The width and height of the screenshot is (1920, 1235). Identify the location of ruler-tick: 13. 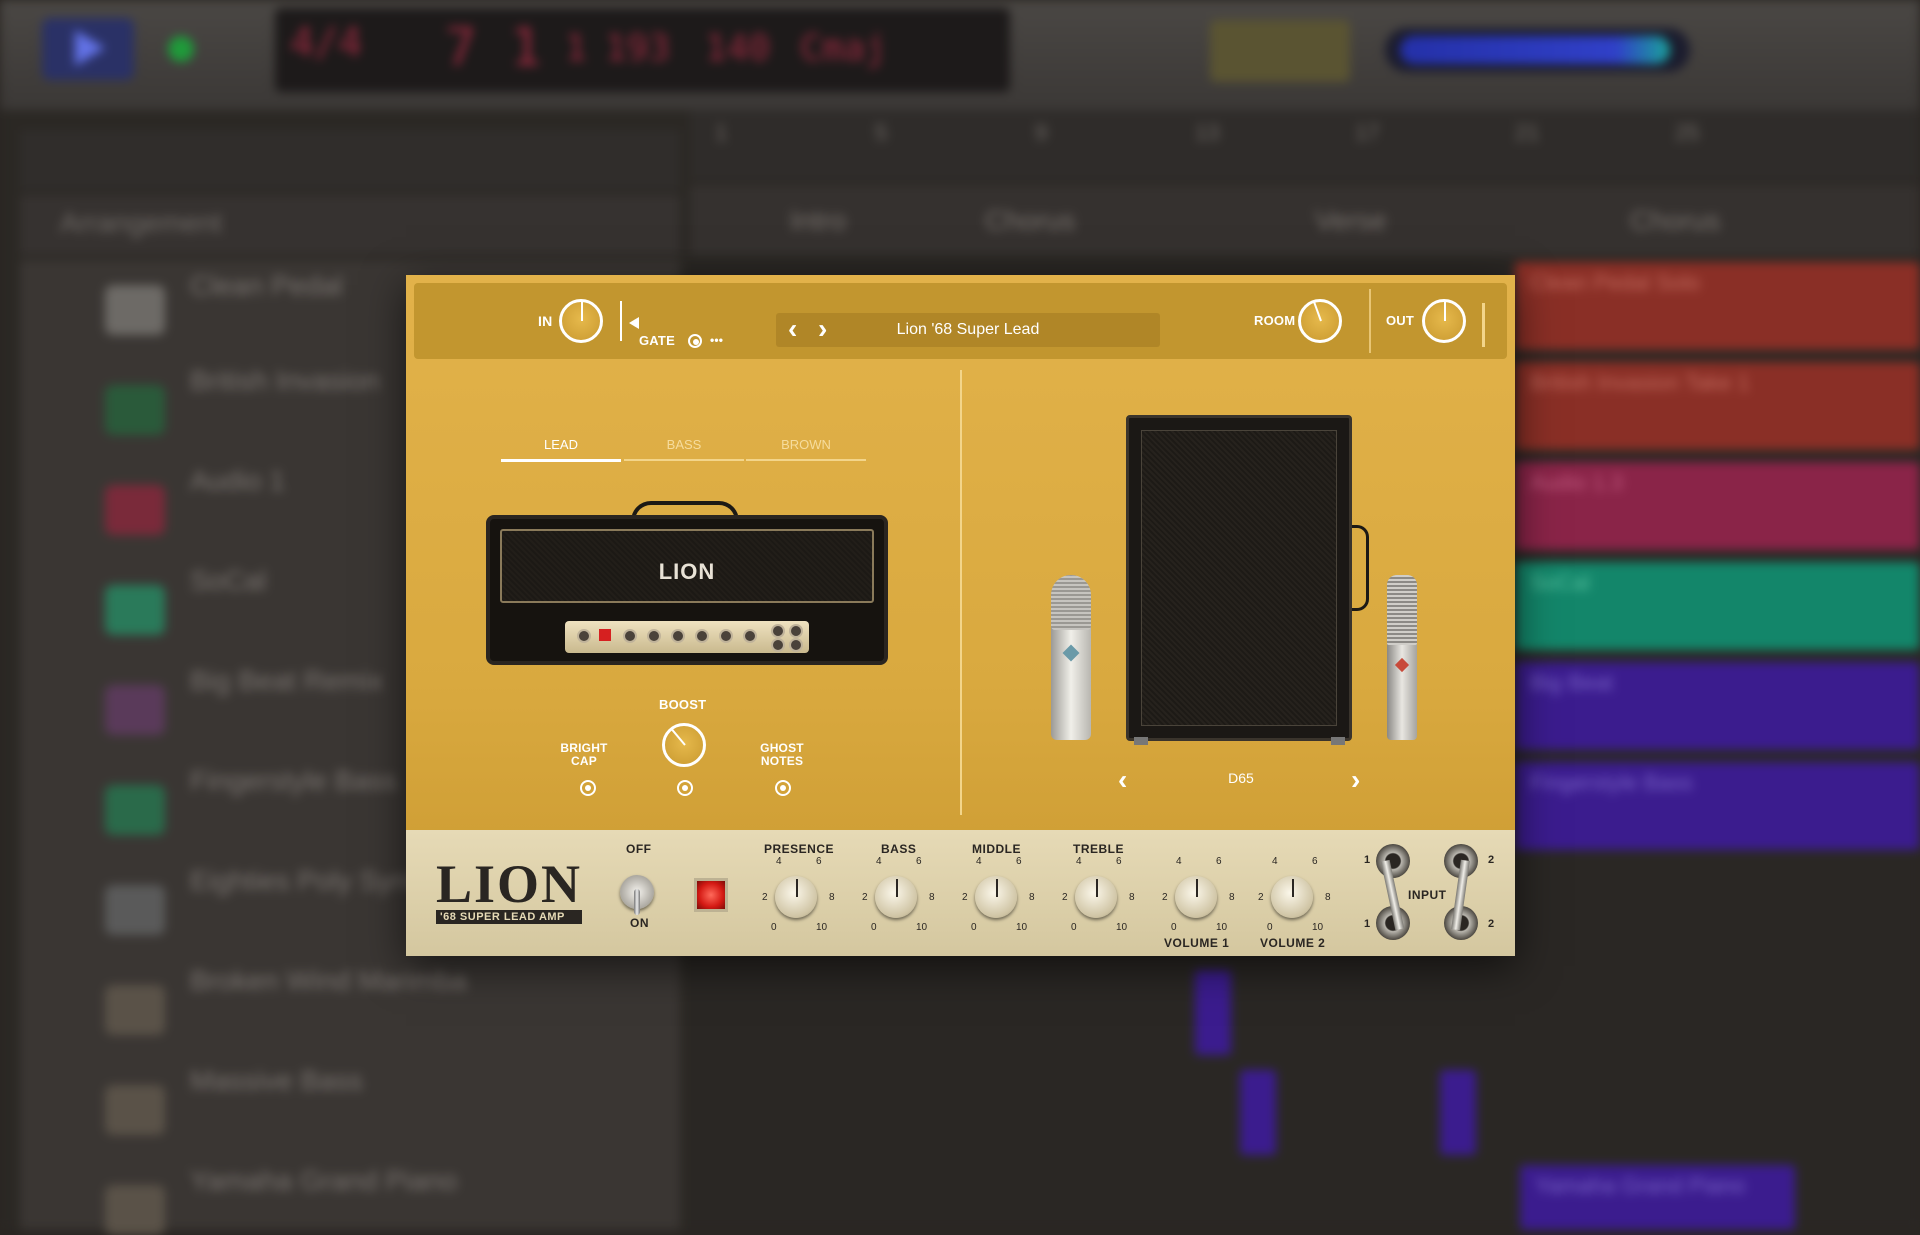
(1207, 132).